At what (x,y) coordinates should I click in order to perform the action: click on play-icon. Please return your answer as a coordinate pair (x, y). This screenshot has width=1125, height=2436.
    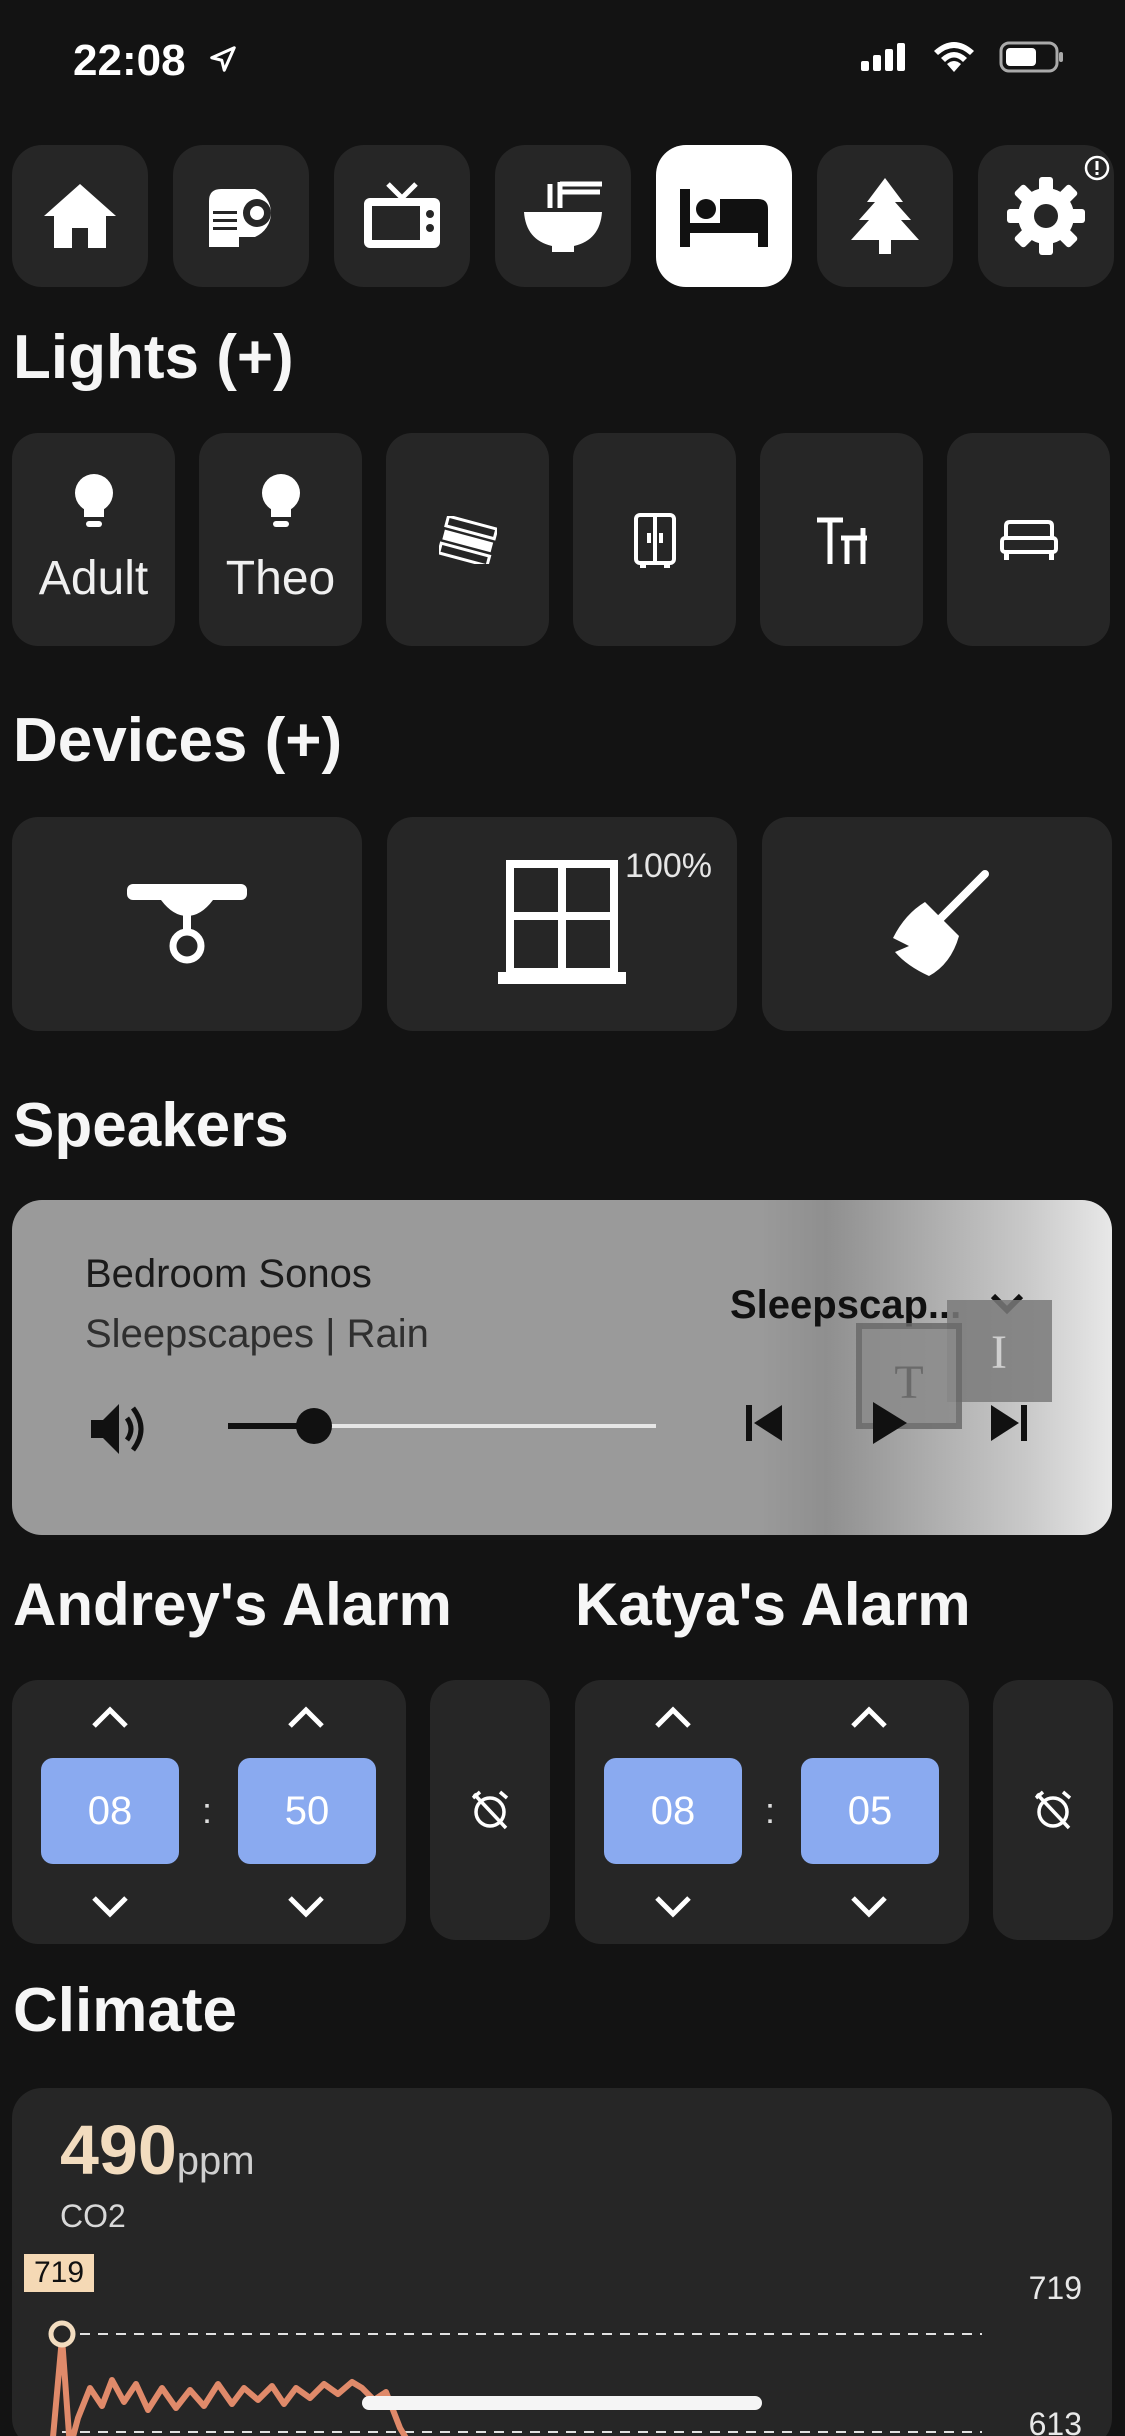
    Looking at the image, I should click on (889, 1423).